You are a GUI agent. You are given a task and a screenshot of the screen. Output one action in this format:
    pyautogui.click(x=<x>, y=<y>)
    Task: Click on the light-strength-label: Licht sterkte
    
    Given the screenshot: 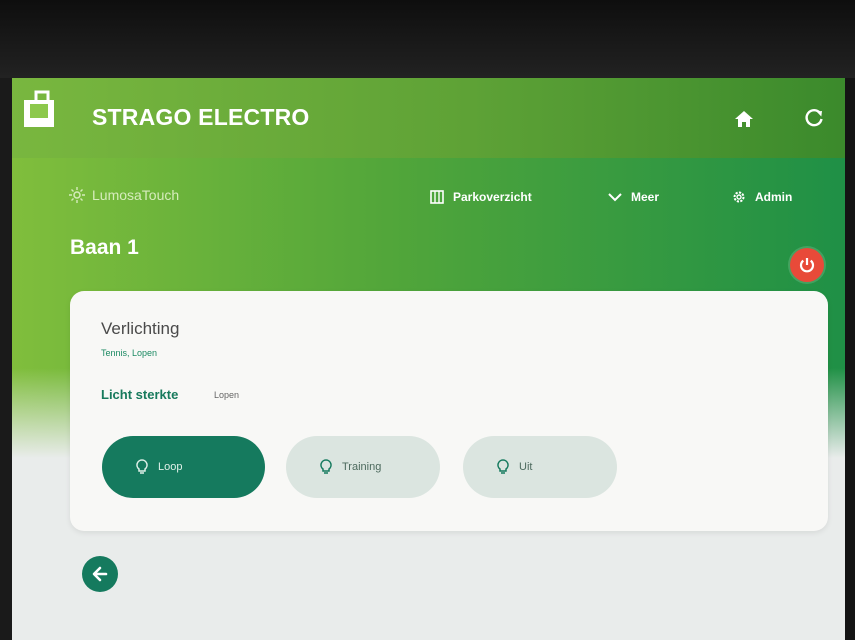 What is the action you would take?
    pyautogui.click(x=140, y=394)
    